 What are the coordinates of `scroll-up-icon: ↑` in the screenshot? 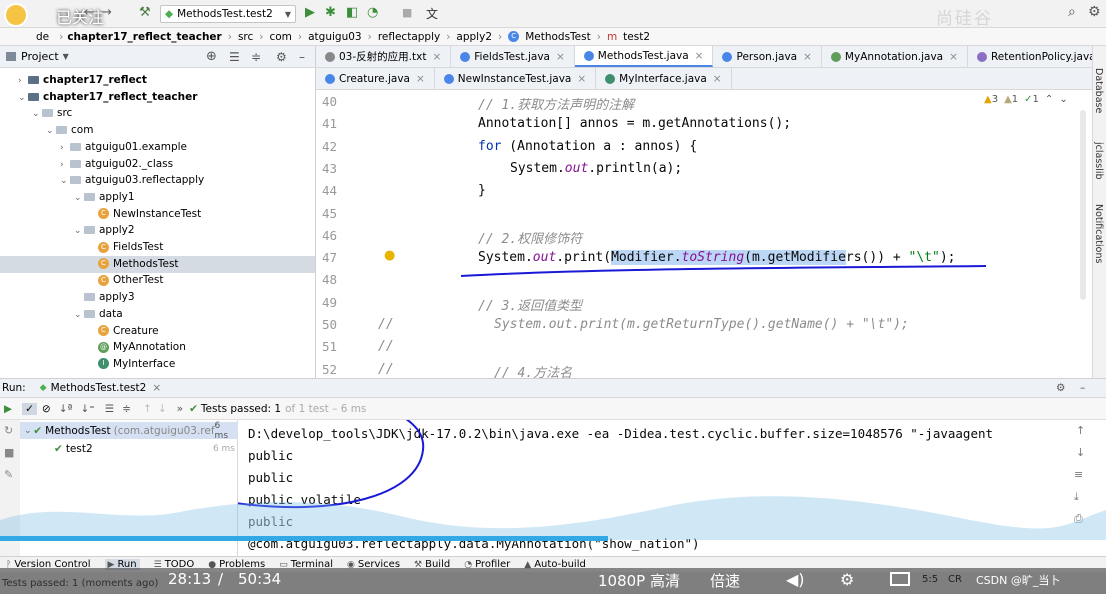 It's located at (1080, 430).